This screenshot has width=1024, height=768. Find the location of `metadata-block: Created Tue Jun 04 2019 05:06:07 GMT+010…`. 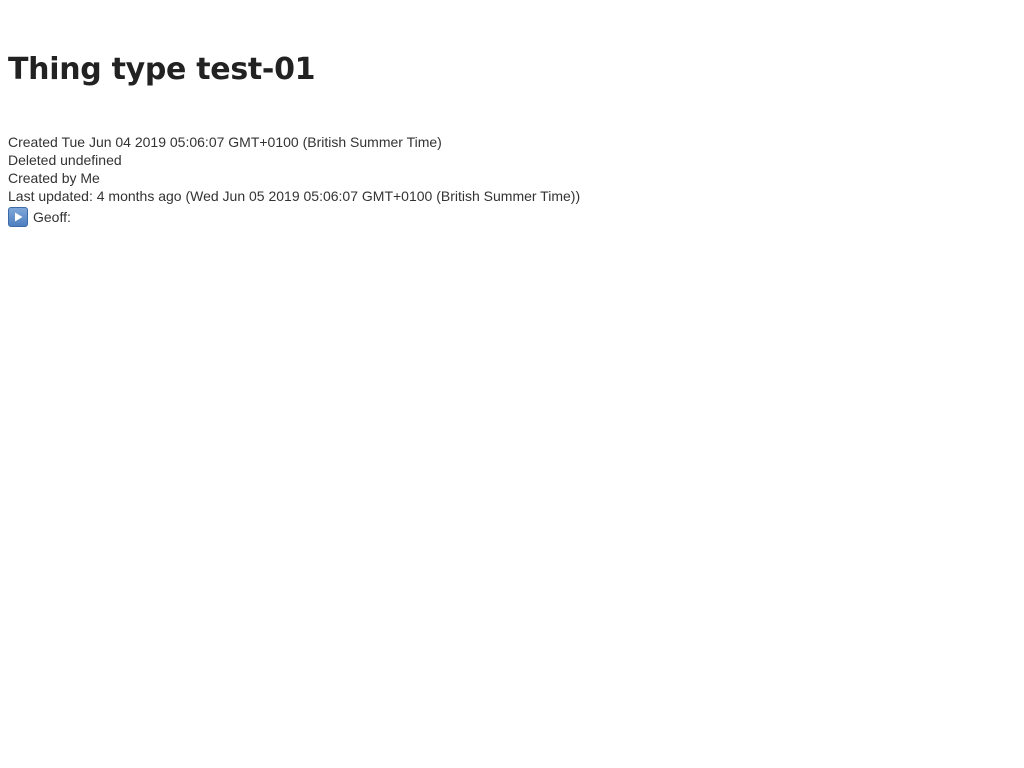

metadata-block: Created Tue Jun 04 2019 05:06:07 GMT+010… is located at coordinates (294, 181).